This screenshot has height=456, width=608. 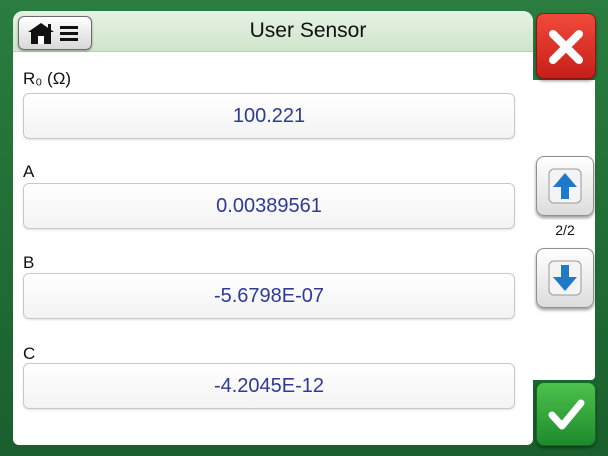 What do you see at coordinates (565, 230) in the screenshot?
I see `page-indicator: 2/2` at bounding box center [565, 230].